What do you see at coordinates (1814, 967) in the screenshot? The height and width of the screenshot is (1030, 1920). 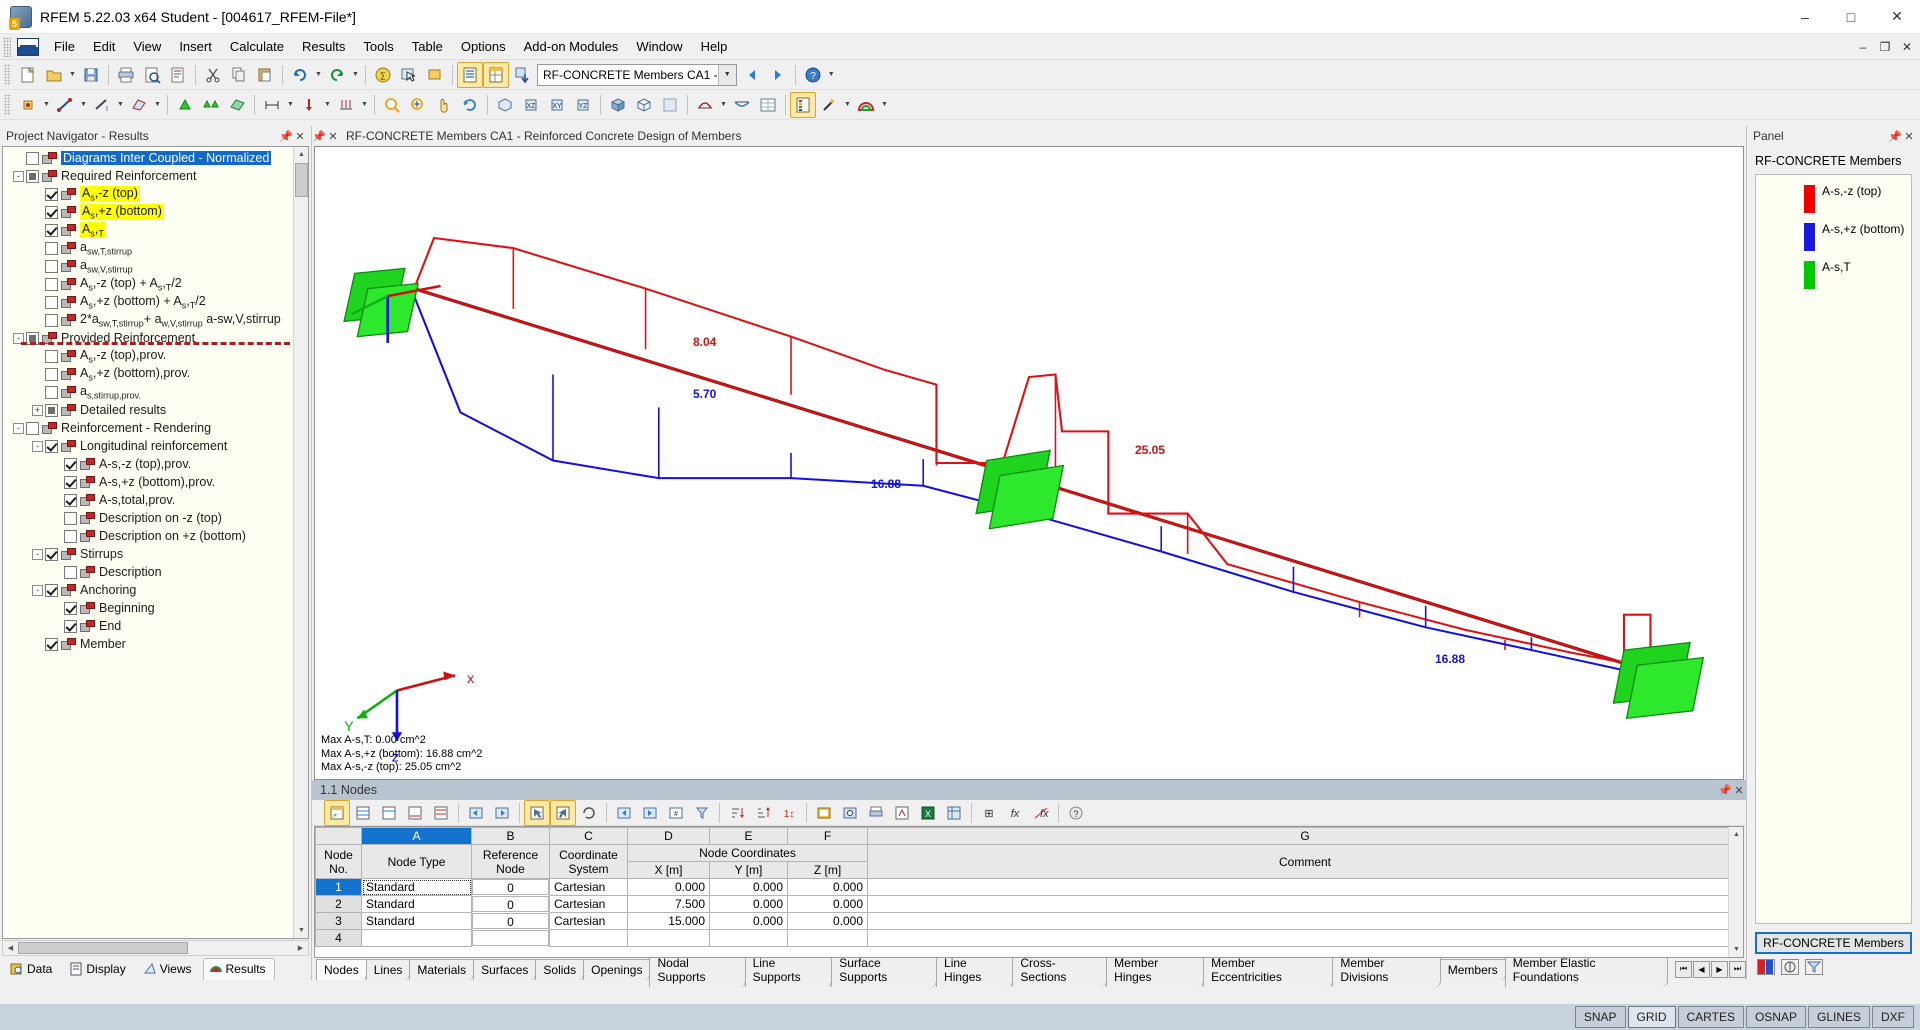 I see `panel-filter-icon` at bounding box center [1814, 967].